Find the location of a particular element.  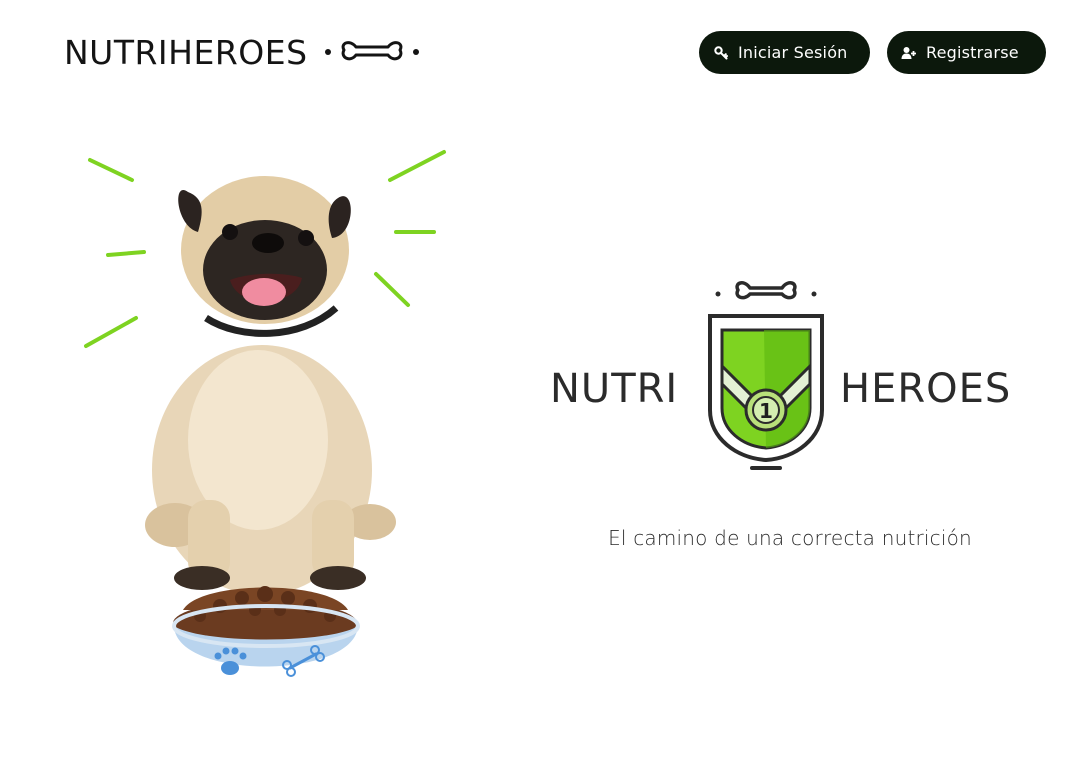

register-label: Registrarse is located at coordinates (972, 52).